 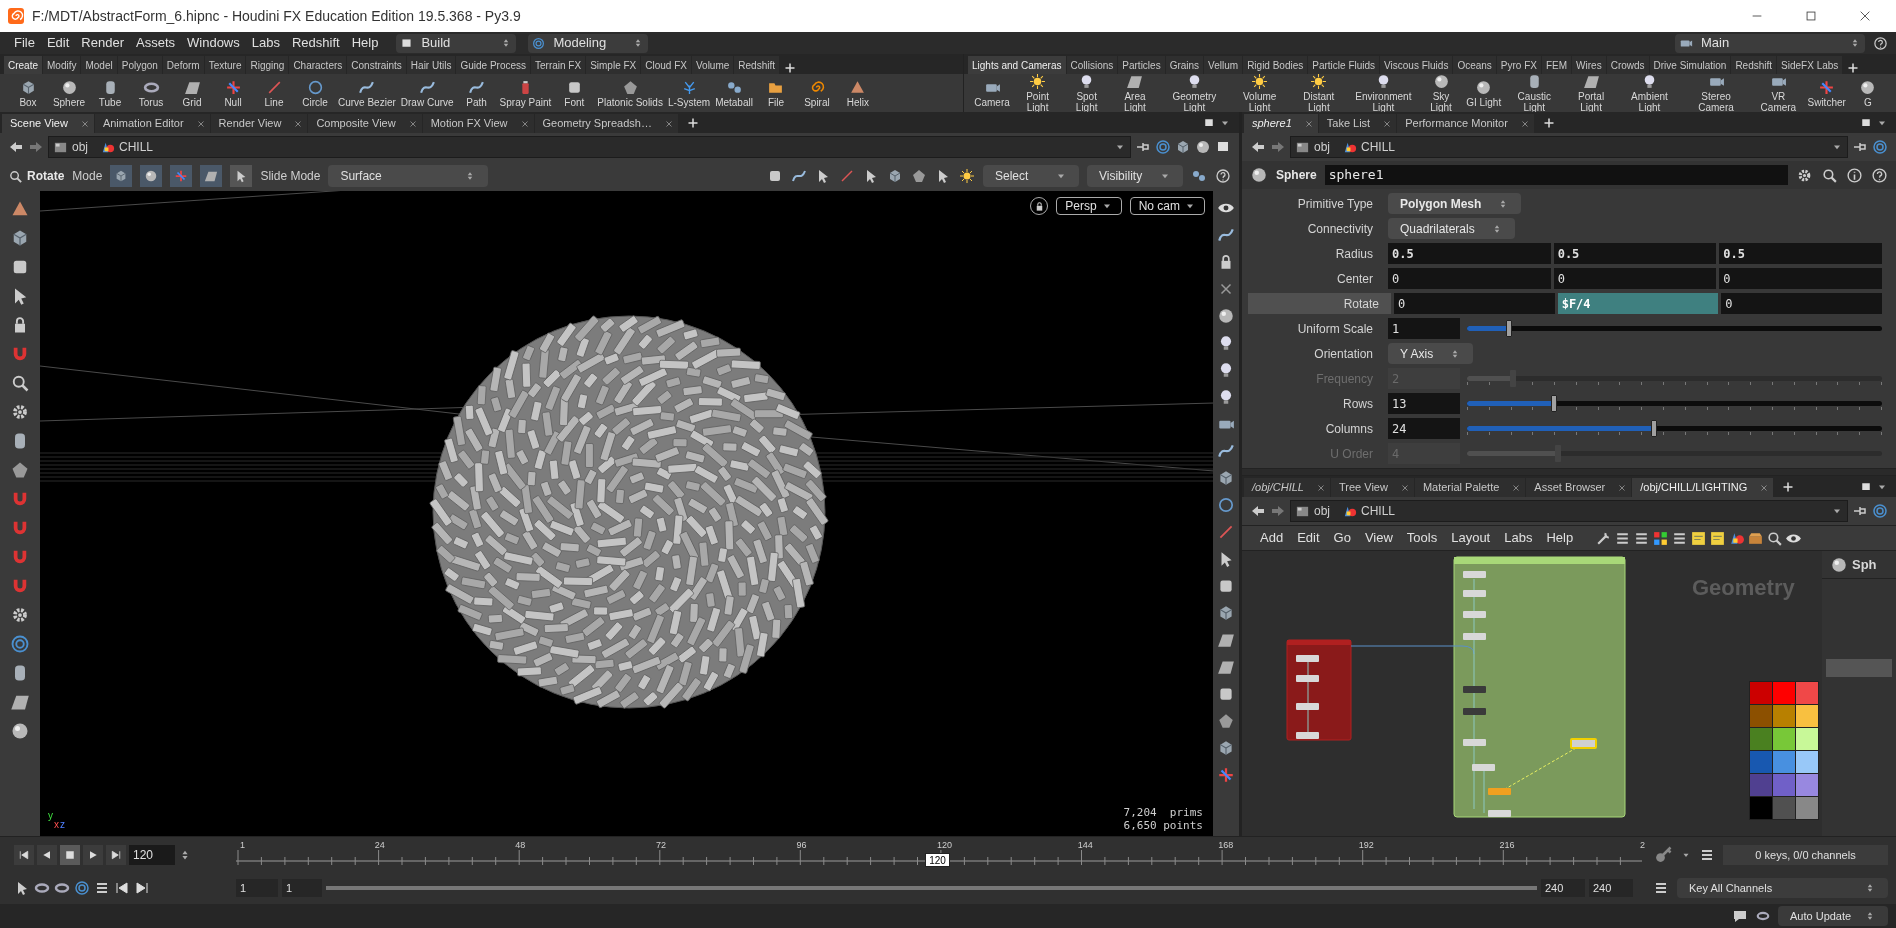 What do you see at coordinates (1167, 206) in the screenshot?
I see `dropdown: No cam` at bounding box center [1167, 206].